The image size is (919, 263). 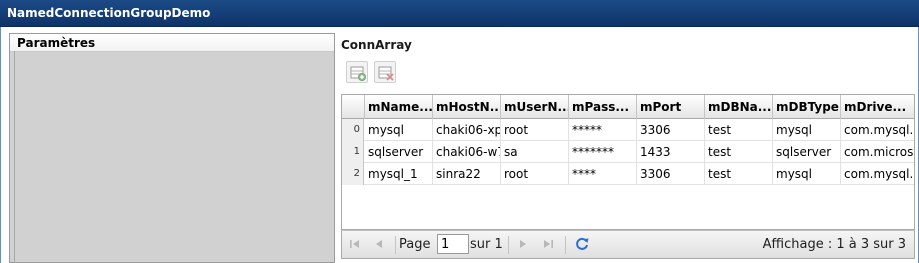 I want to click on parameters-panel-title: Paramètres, so click(x=56, y=43).